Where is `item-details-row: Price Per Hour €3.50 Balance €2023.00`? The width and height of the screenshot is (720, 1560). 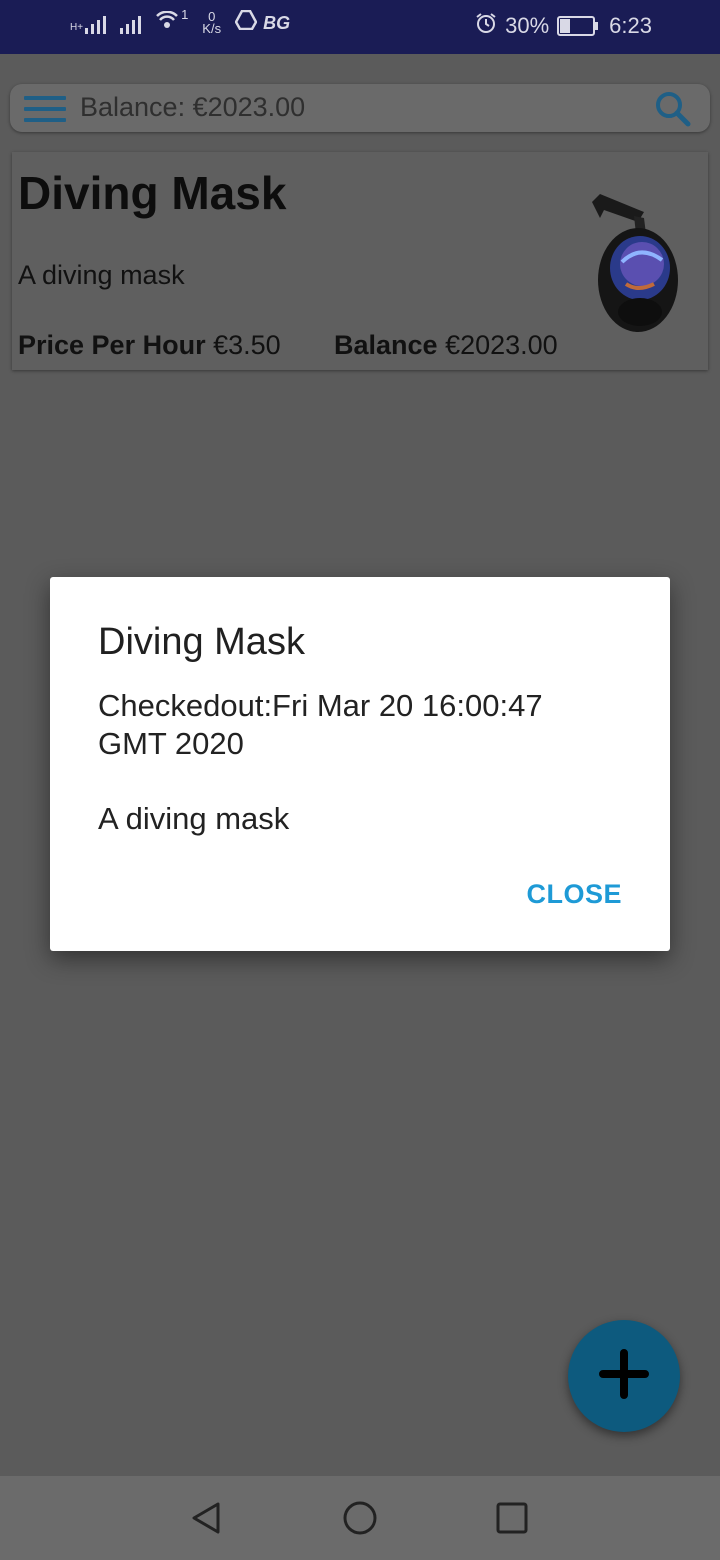 item-details-row: Price Per Hour €3.50 Balance €2023.00 is located at coordinates (288, 345).